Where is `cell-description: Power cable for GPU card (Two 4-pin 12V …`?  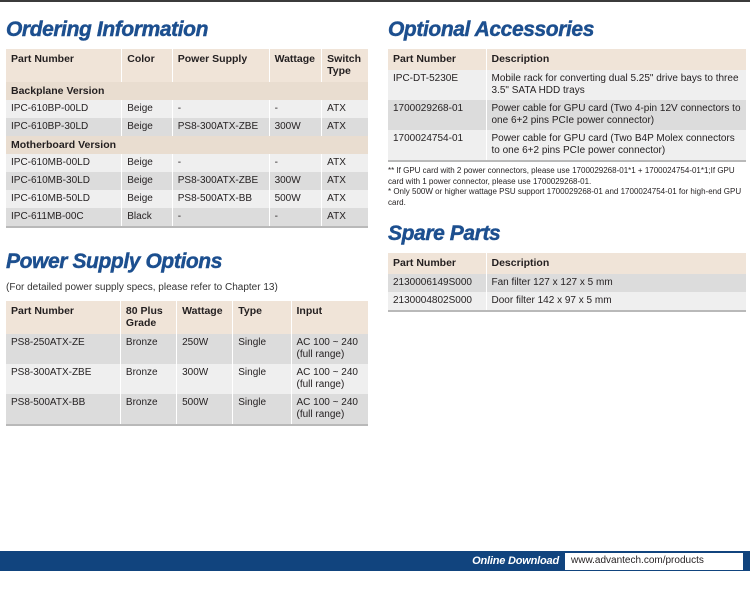
cell-description: Power cable for GPU card (Two 4-pin 12V … is located at coordinates (616, 115).